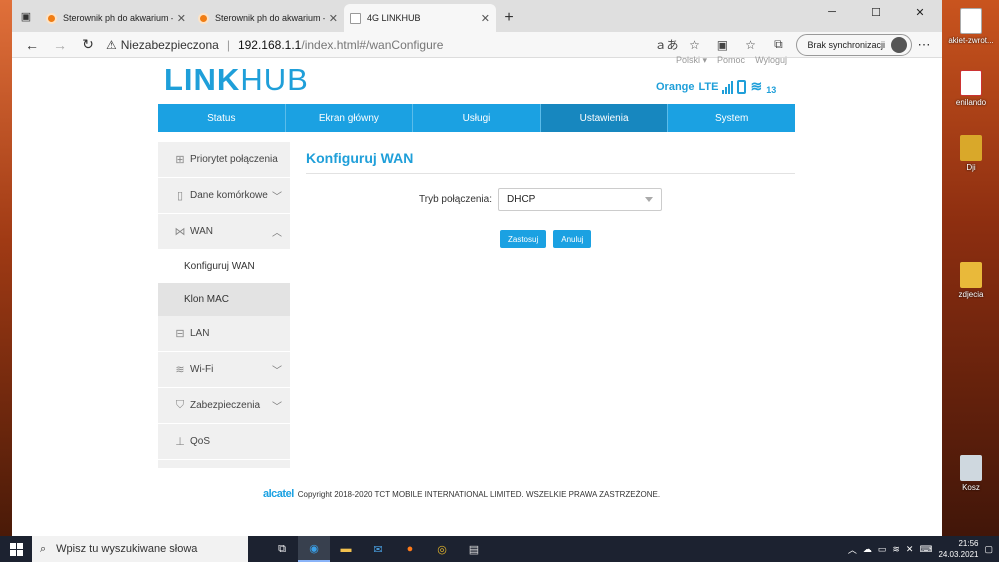  I want to click on top-links: Polski ▾ Pomoc Wyloguj, so click(731, 60).